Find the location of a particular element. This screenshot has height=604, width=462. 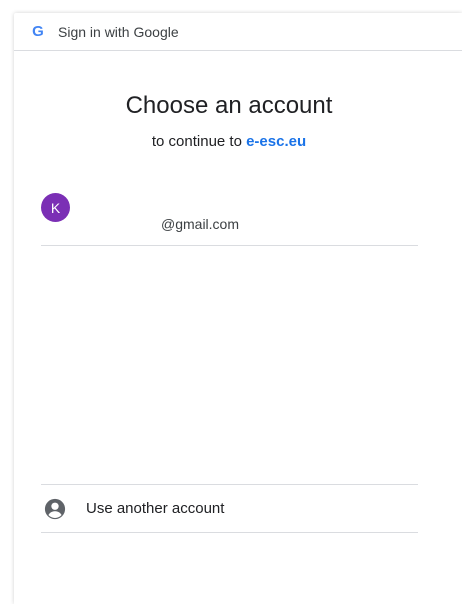

account-circle-icon is located at coordinates (55, 508).